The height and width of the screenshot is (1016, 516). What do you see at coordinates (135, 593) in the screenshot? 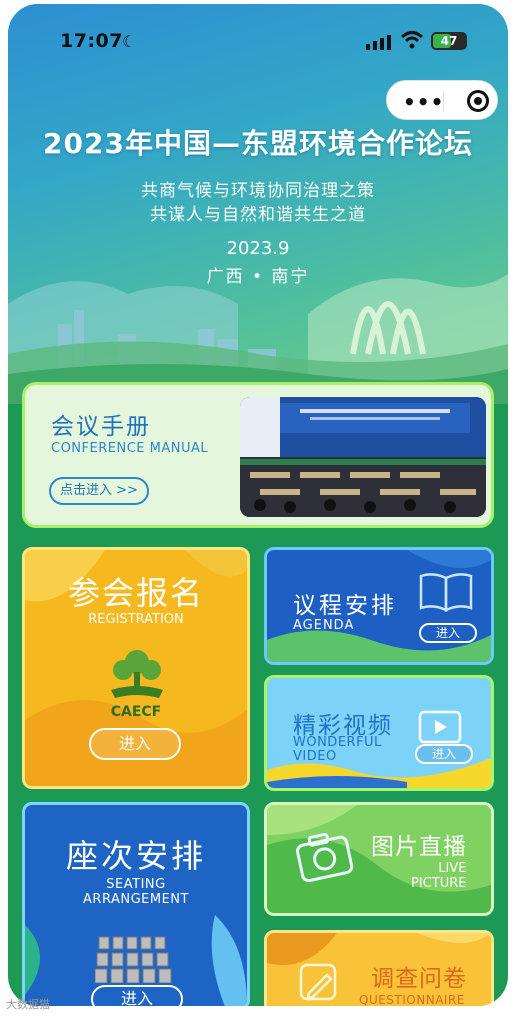
I see `registration-title: 参会报名` at bounding box center [135, 593].